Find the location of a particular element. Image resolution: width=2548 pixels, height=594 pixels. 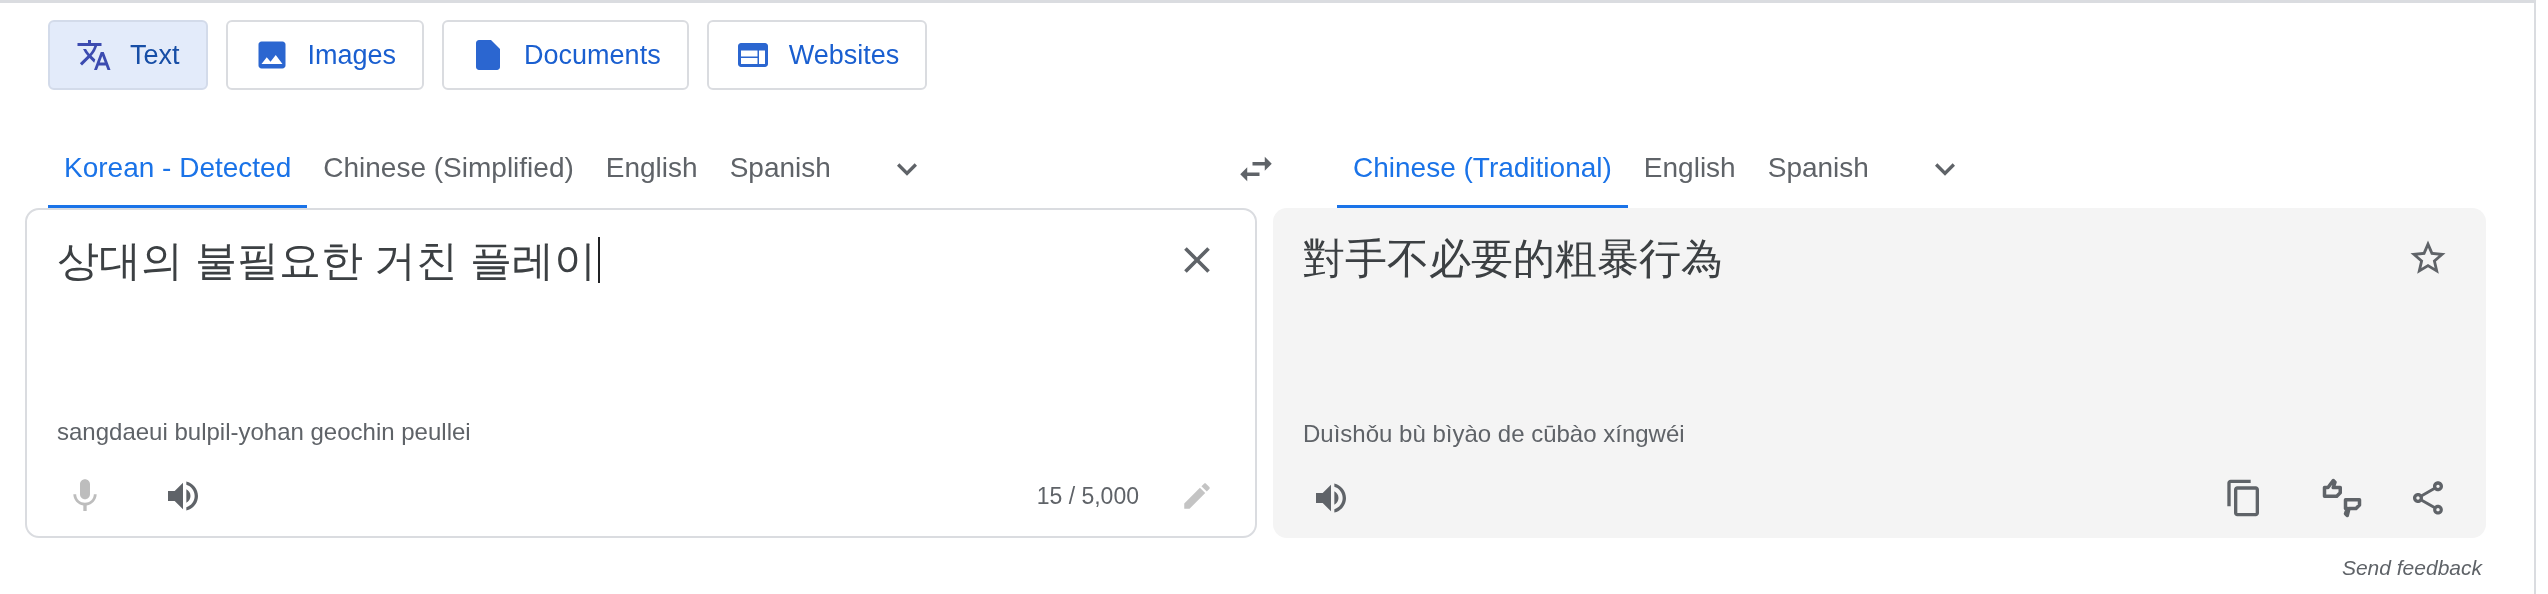

romanization: Duìshǒu bù bìyào de cūbào xíngwéi is located at coordinates (1494, 434).